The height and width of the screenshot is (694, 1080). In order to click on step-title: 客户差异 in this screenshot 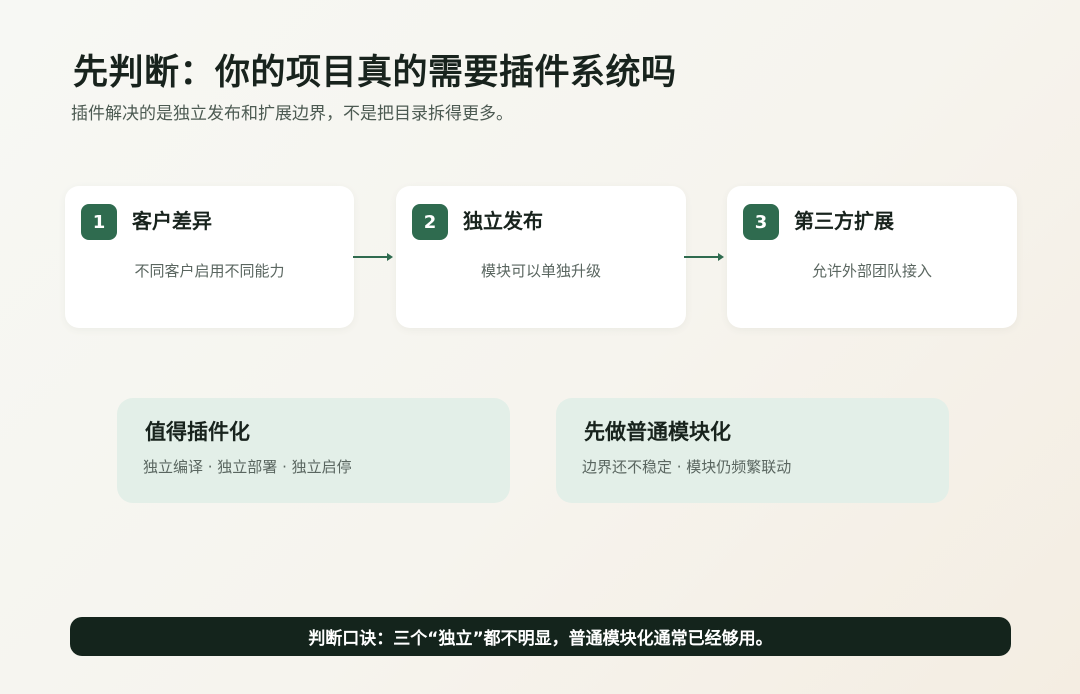, I will do `click(172, 221)`.